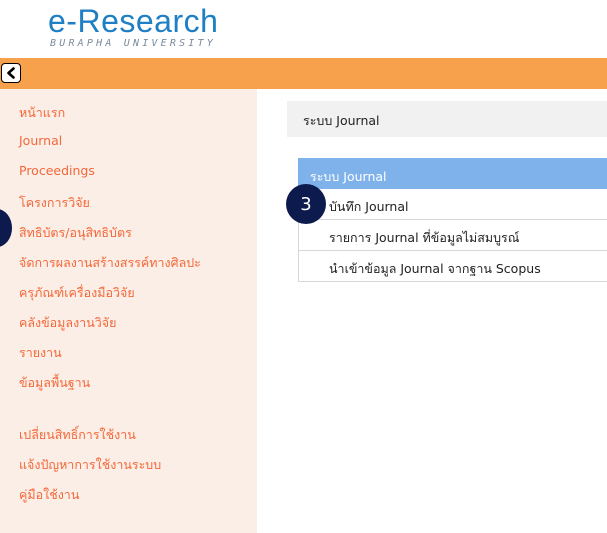 This screenshot has width=607, height=533. What do you see at coordinates (54, 203) in the screenshot?
I see `sidebar-item-research-projects: โครงการวิจัย` at bounding box center [54, 203].